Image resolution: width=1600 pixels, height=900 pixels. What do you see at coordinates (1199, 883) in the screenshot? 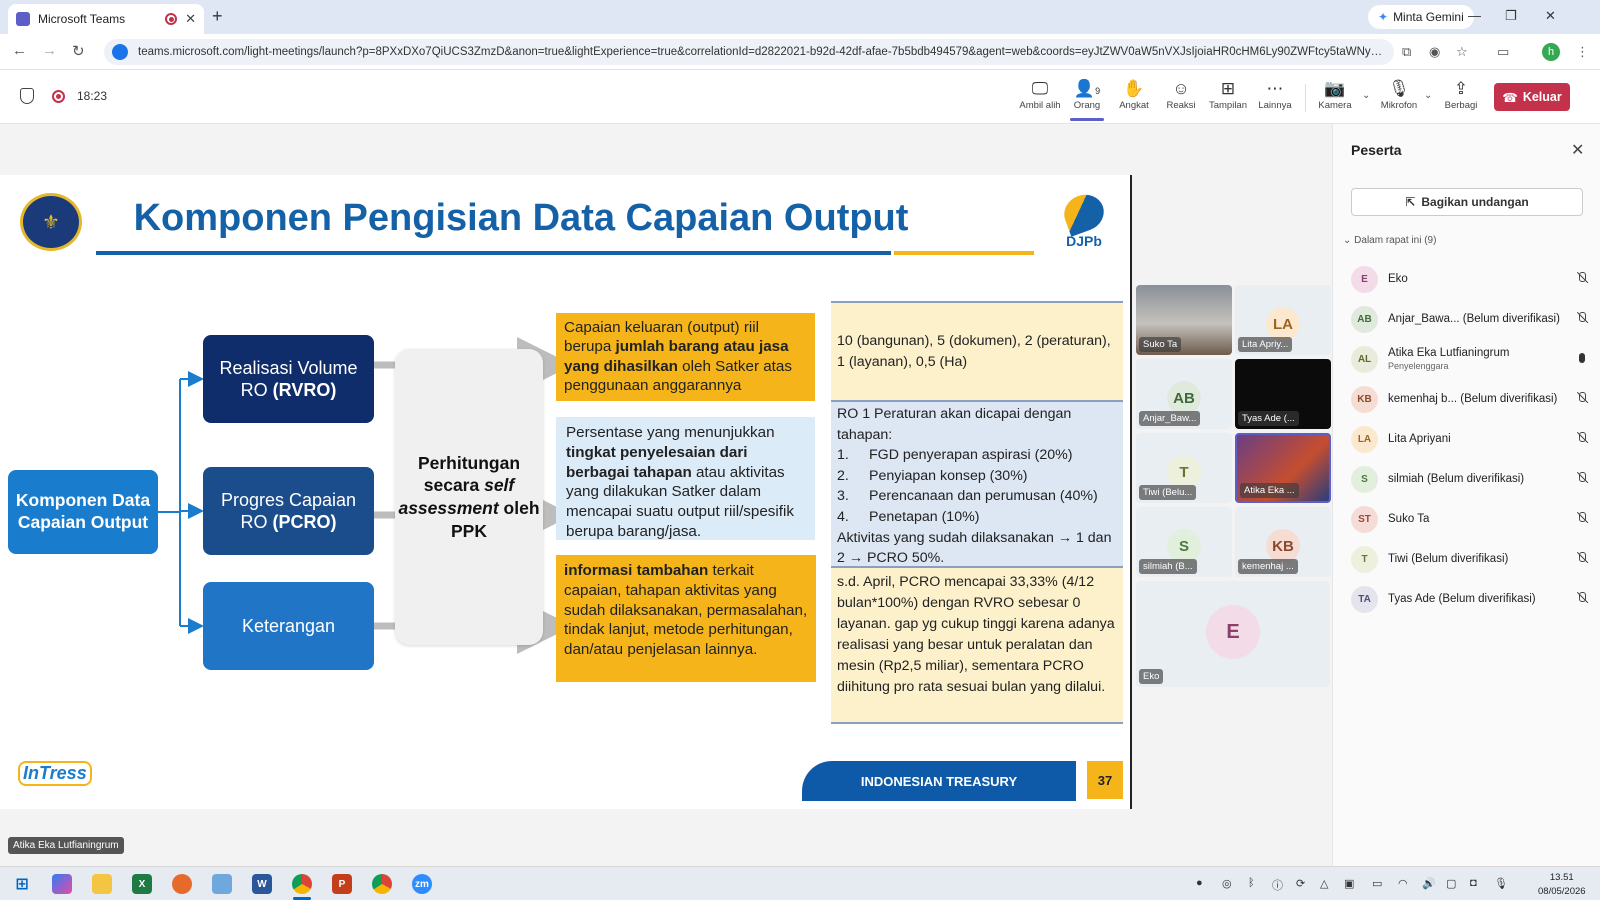
I see `zoom-tray-icon: ●` at bounding box center [1199, 883].